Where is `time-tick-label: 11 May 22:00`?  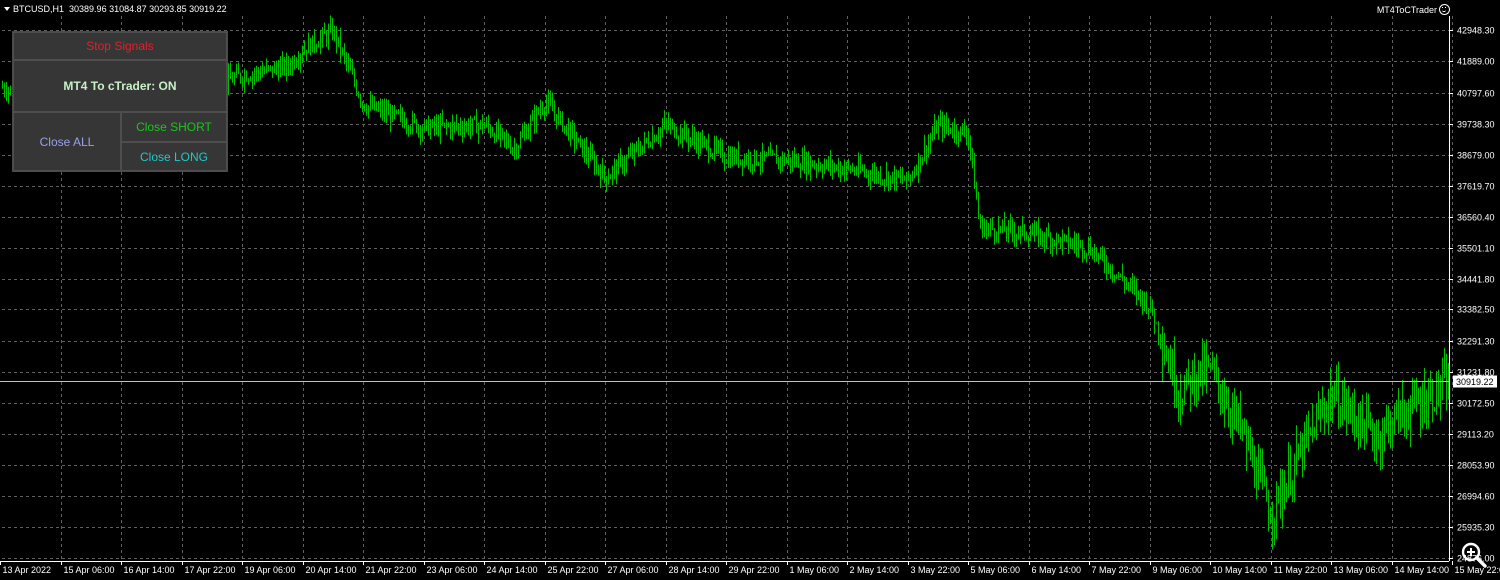
time-tick-label: 11 May 22:00 is located at coordinates (1301, 570).